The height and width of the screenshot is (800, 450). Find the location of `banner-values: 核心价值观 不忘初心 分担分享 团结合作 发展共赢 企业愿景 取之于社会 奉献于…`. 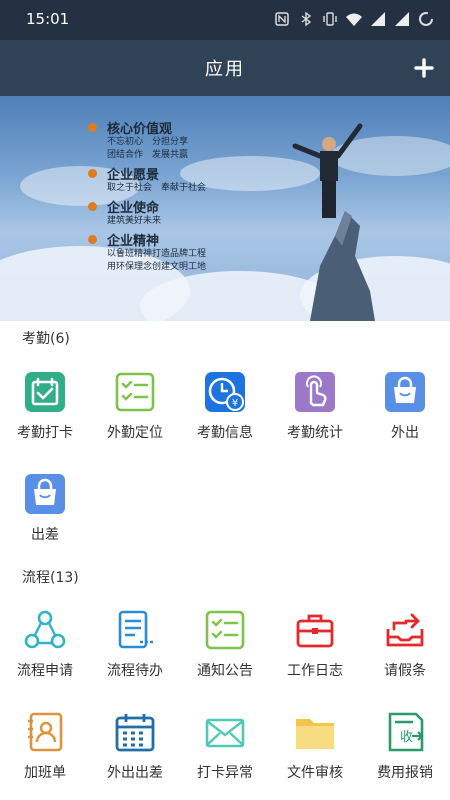

banner-values: 核心价值观 不忘初心 分担分享 团结合作 发展共赢 企业愿景 取之于社会 奉献于… is located at coordinates (147, 195).